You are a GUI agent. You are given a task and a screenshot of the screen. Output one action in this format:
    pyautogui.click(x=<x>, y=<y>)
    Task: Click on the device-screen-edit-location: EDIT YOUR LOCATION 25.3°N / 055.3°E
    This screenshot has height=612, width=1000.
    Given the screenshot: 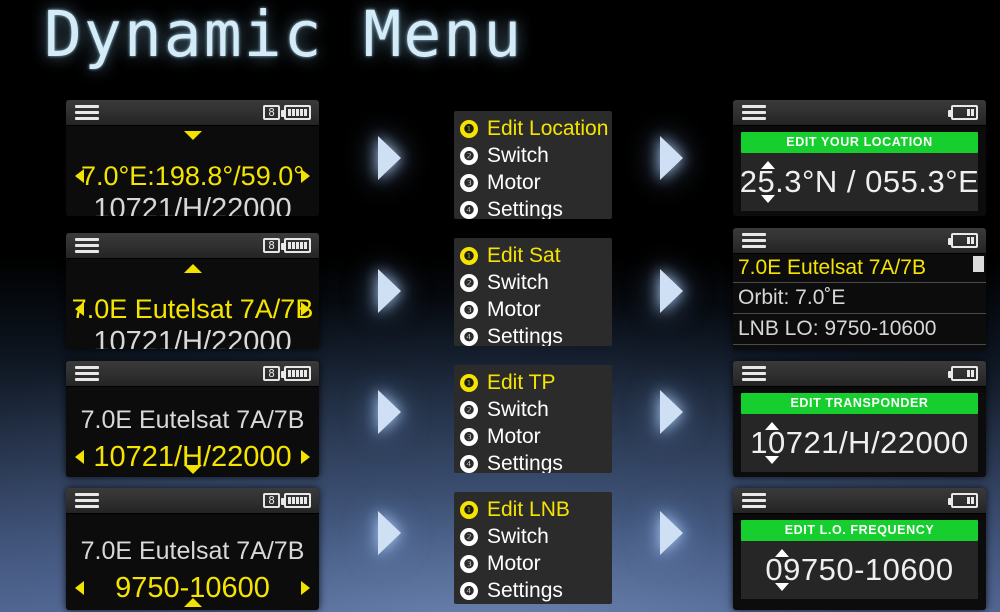 What is the action you would take?
    pyautogui.click(x=859, y=158)
    